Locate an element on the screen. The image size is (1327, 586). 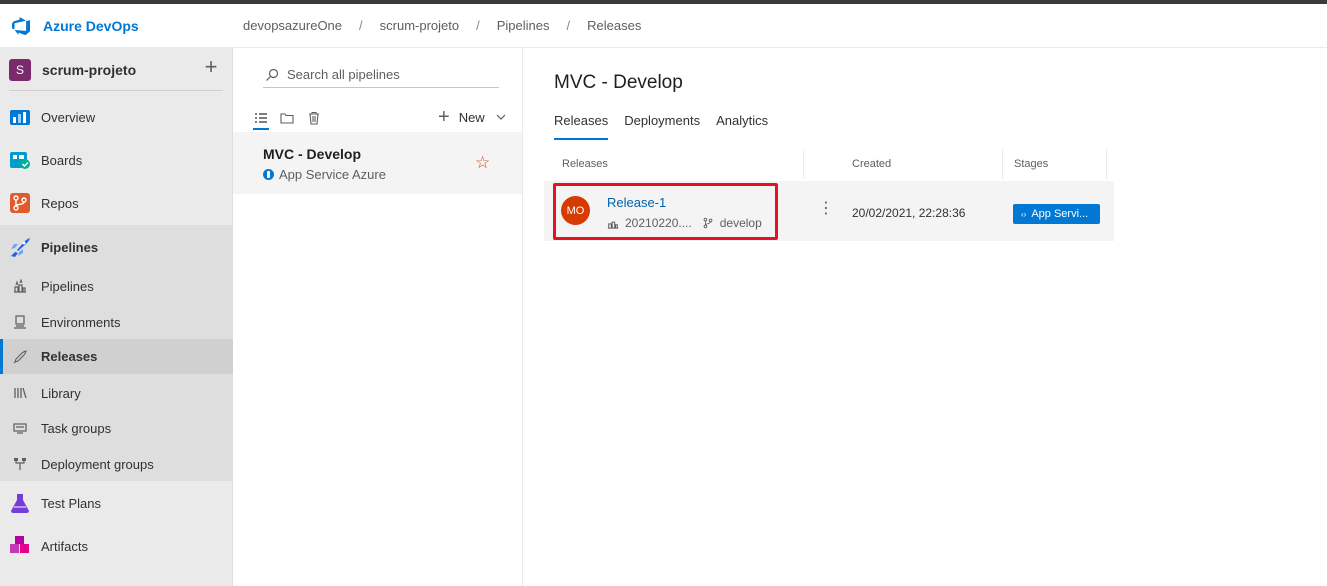
tab-bar: Releases Deployments Analytics is located at coordinates (669, 126).